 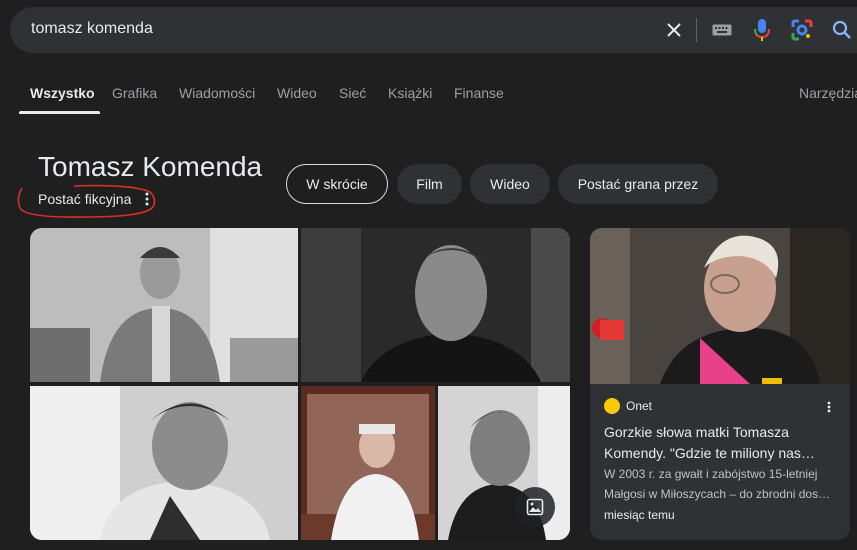 What do you see at coordinates (352, 93) in the screenshot?
I see `tab-web: Sieć` at bounding box center [352, 93].